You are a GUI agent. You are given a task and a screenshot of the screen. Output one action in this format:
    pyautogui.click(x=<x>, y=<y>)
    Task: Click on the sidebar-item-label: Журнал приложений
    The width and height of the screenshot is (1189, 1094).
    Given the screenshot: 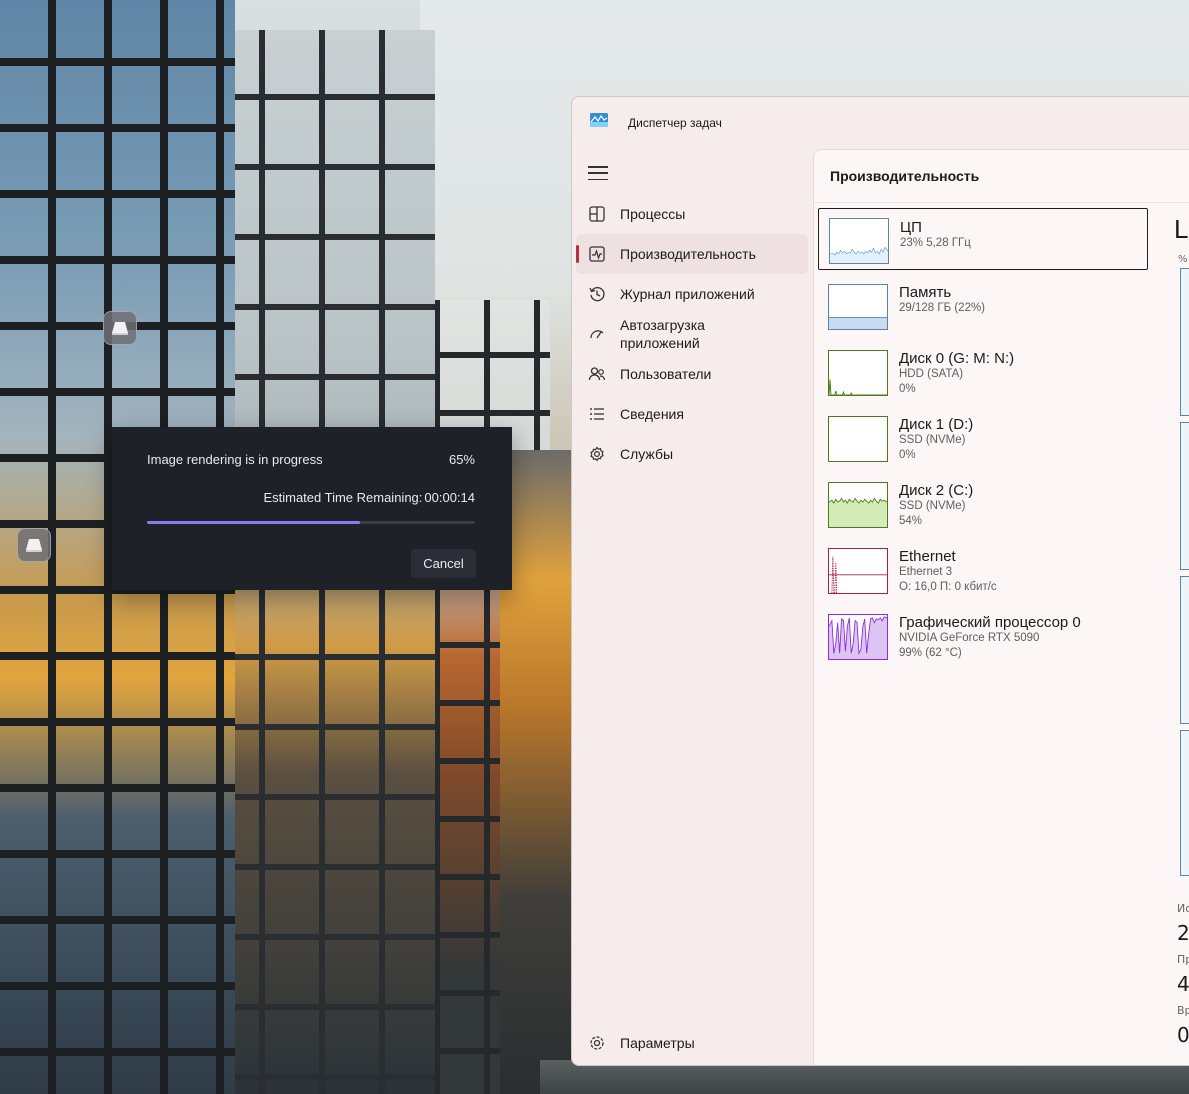 What is the action you would take?
    pyautogui.click(x=687, y=294)
    